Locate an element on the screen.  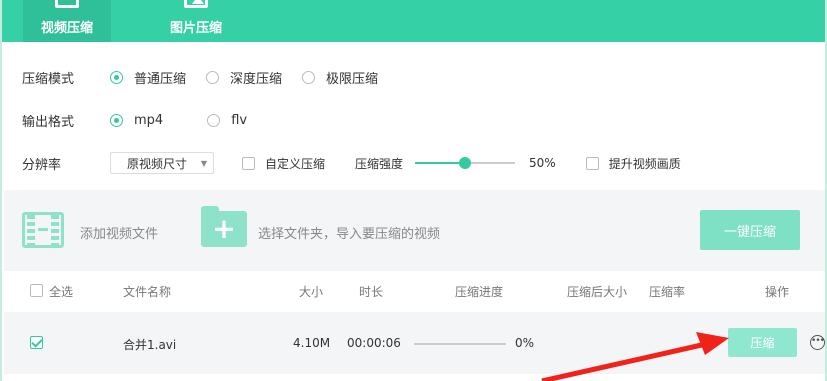
film-divider is located at coordinates (43, 229).